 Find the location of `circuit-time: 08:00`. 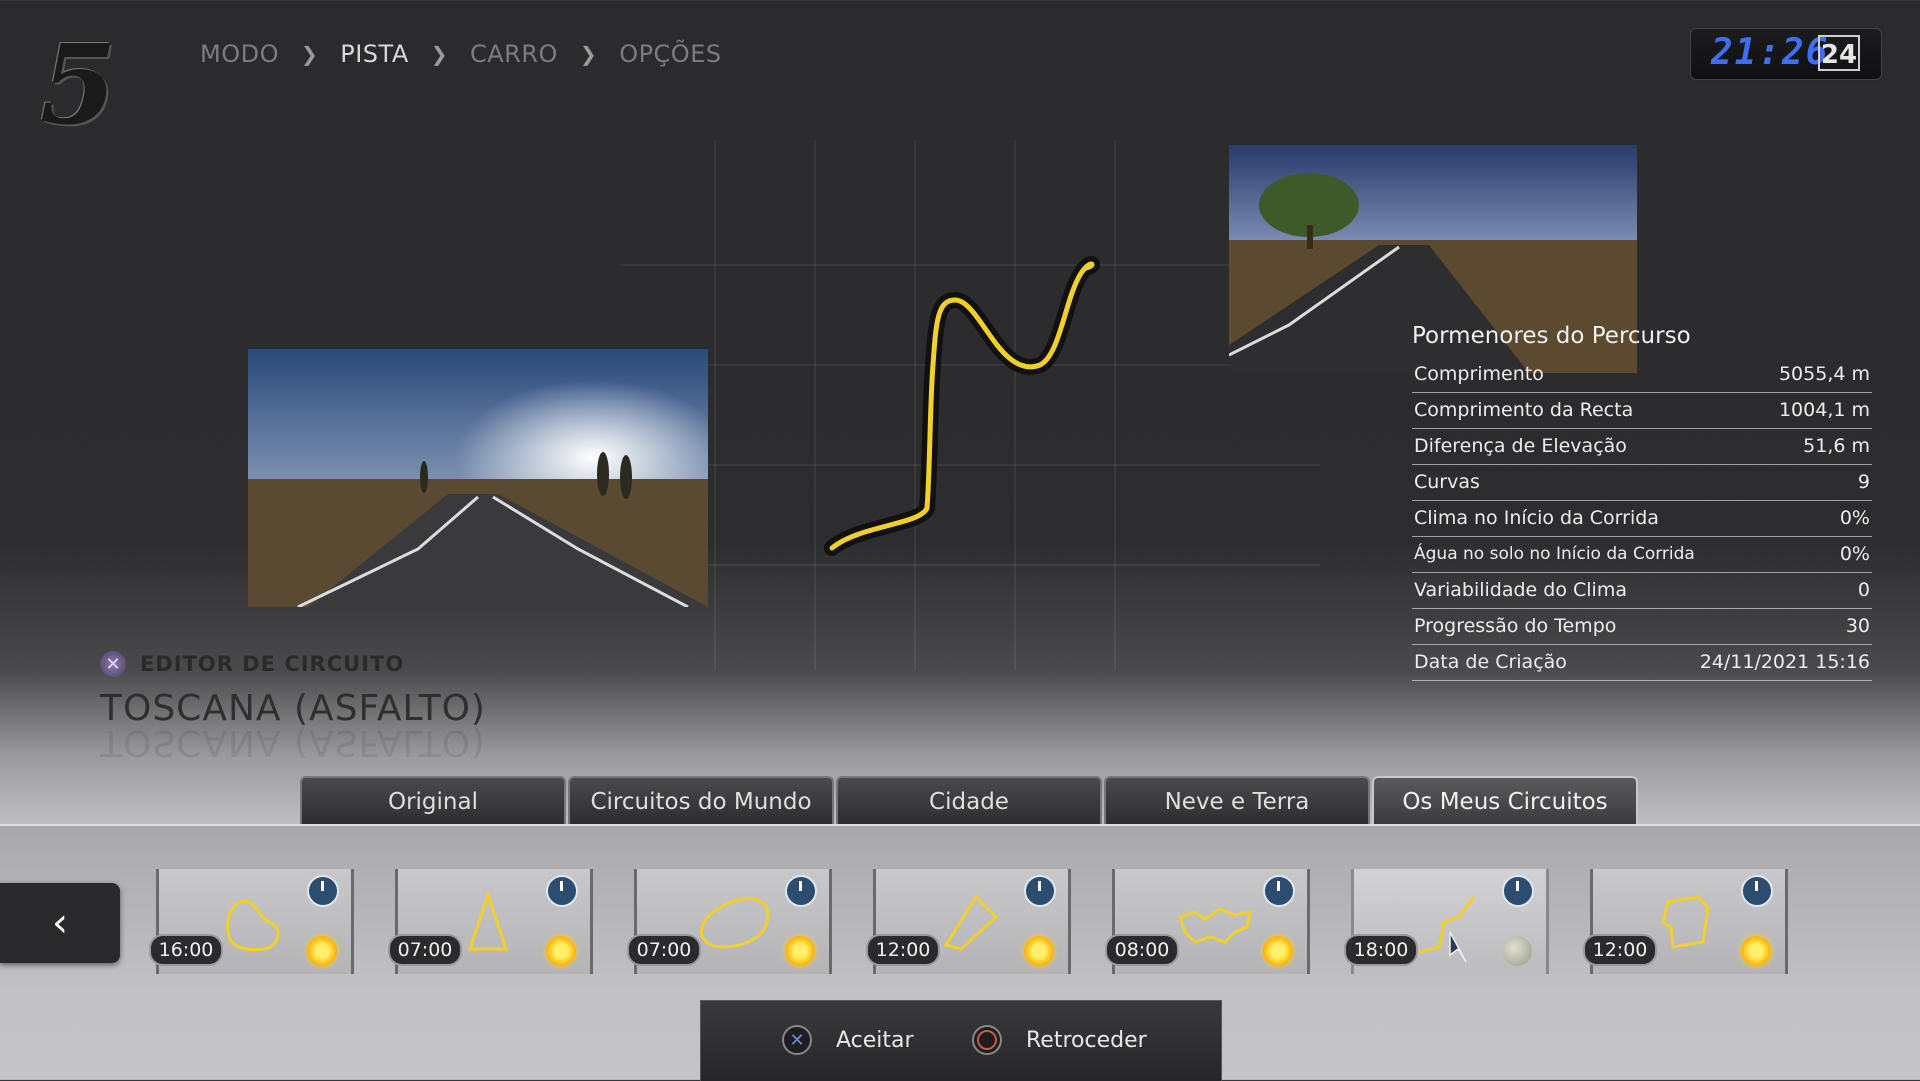

circuit-time: 08:00 is located at coordinates (1142, 950).